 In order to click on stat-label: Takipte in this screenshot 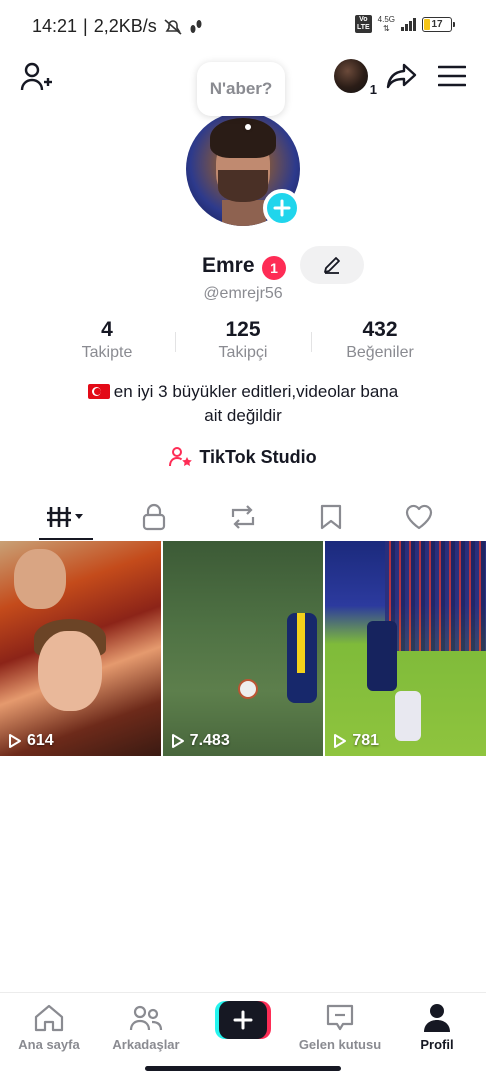, I will do `click(107, 352)`.